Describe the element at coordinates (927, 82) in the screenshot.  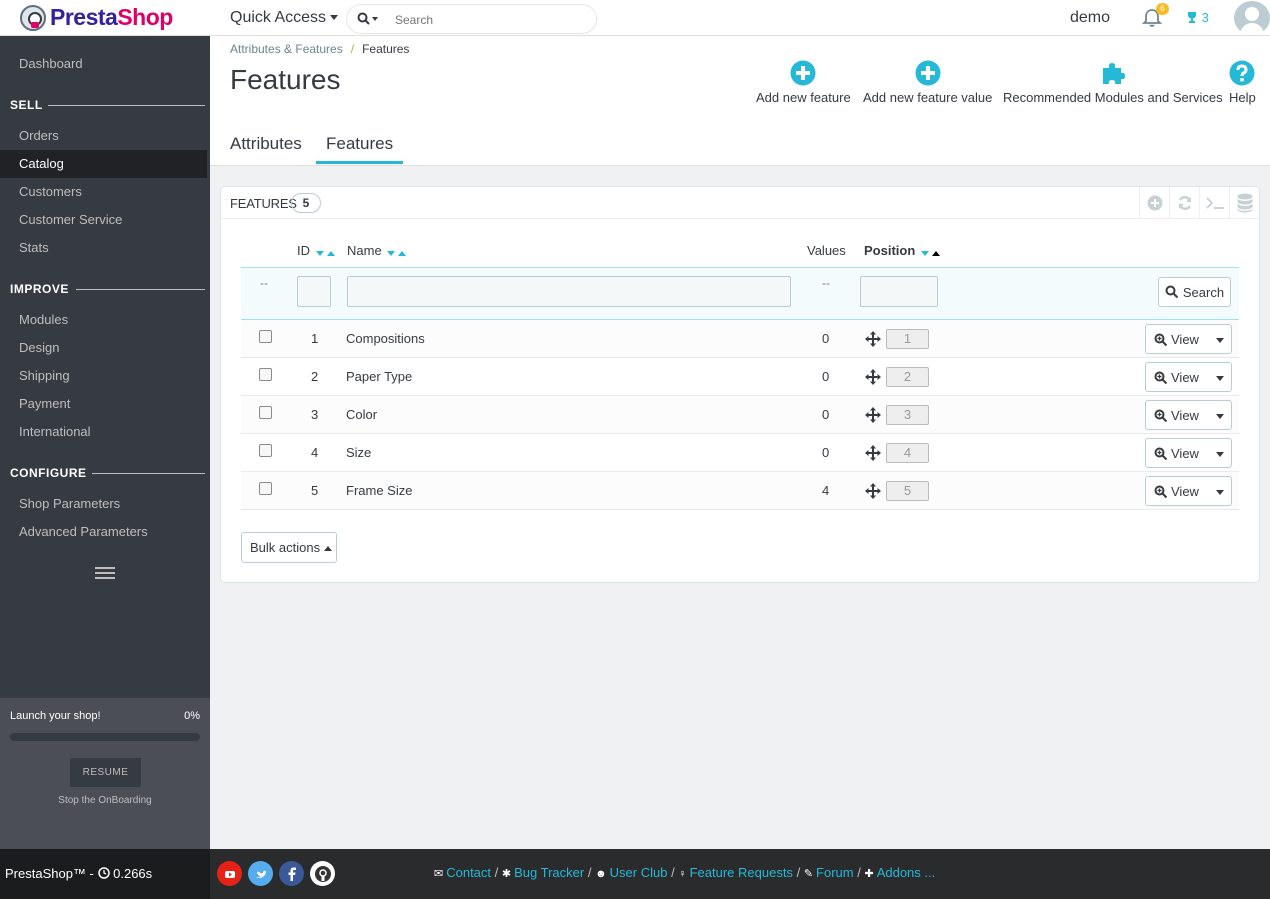
I see `add-new-feature-value-button: Add new feature value` at that location.